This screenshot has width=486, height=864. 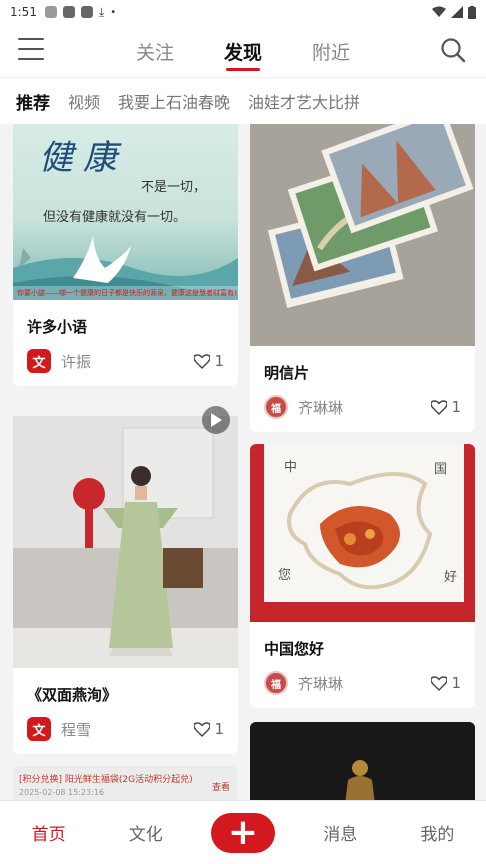 What do you see at coordinates (61, 792) in the screenshot?
I see `image-text: 2025-02-08 15:23:16` at bounding box center [61, 792].